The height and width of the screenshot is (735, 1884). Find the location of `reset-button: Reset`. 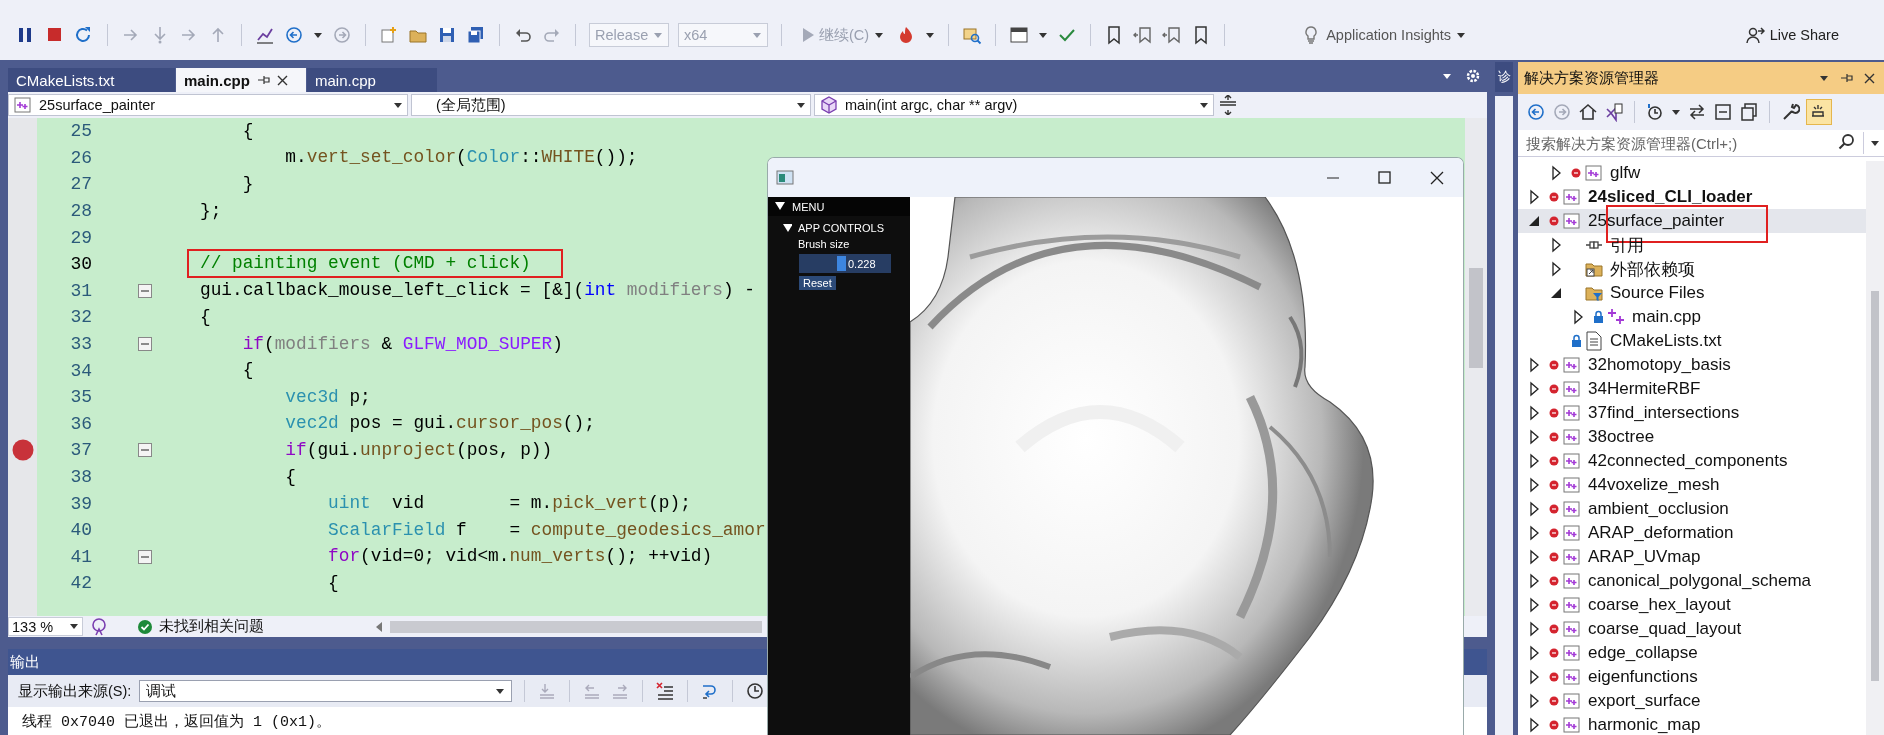

reset-button: Reset is located at coordinates (817, 283).